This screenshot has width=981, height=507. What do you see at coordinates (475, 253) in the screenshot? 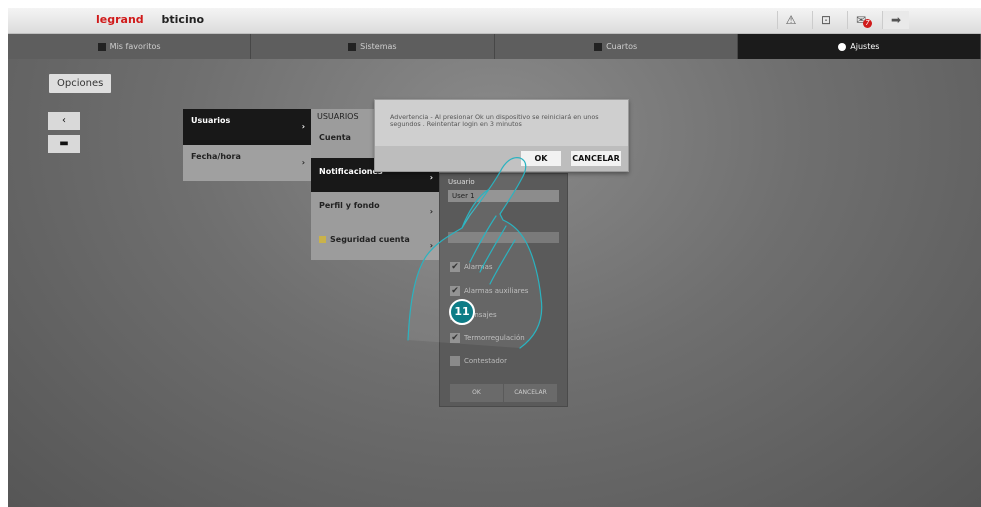
I see `pointing-hand-icon` at bounding box center [475, 253].